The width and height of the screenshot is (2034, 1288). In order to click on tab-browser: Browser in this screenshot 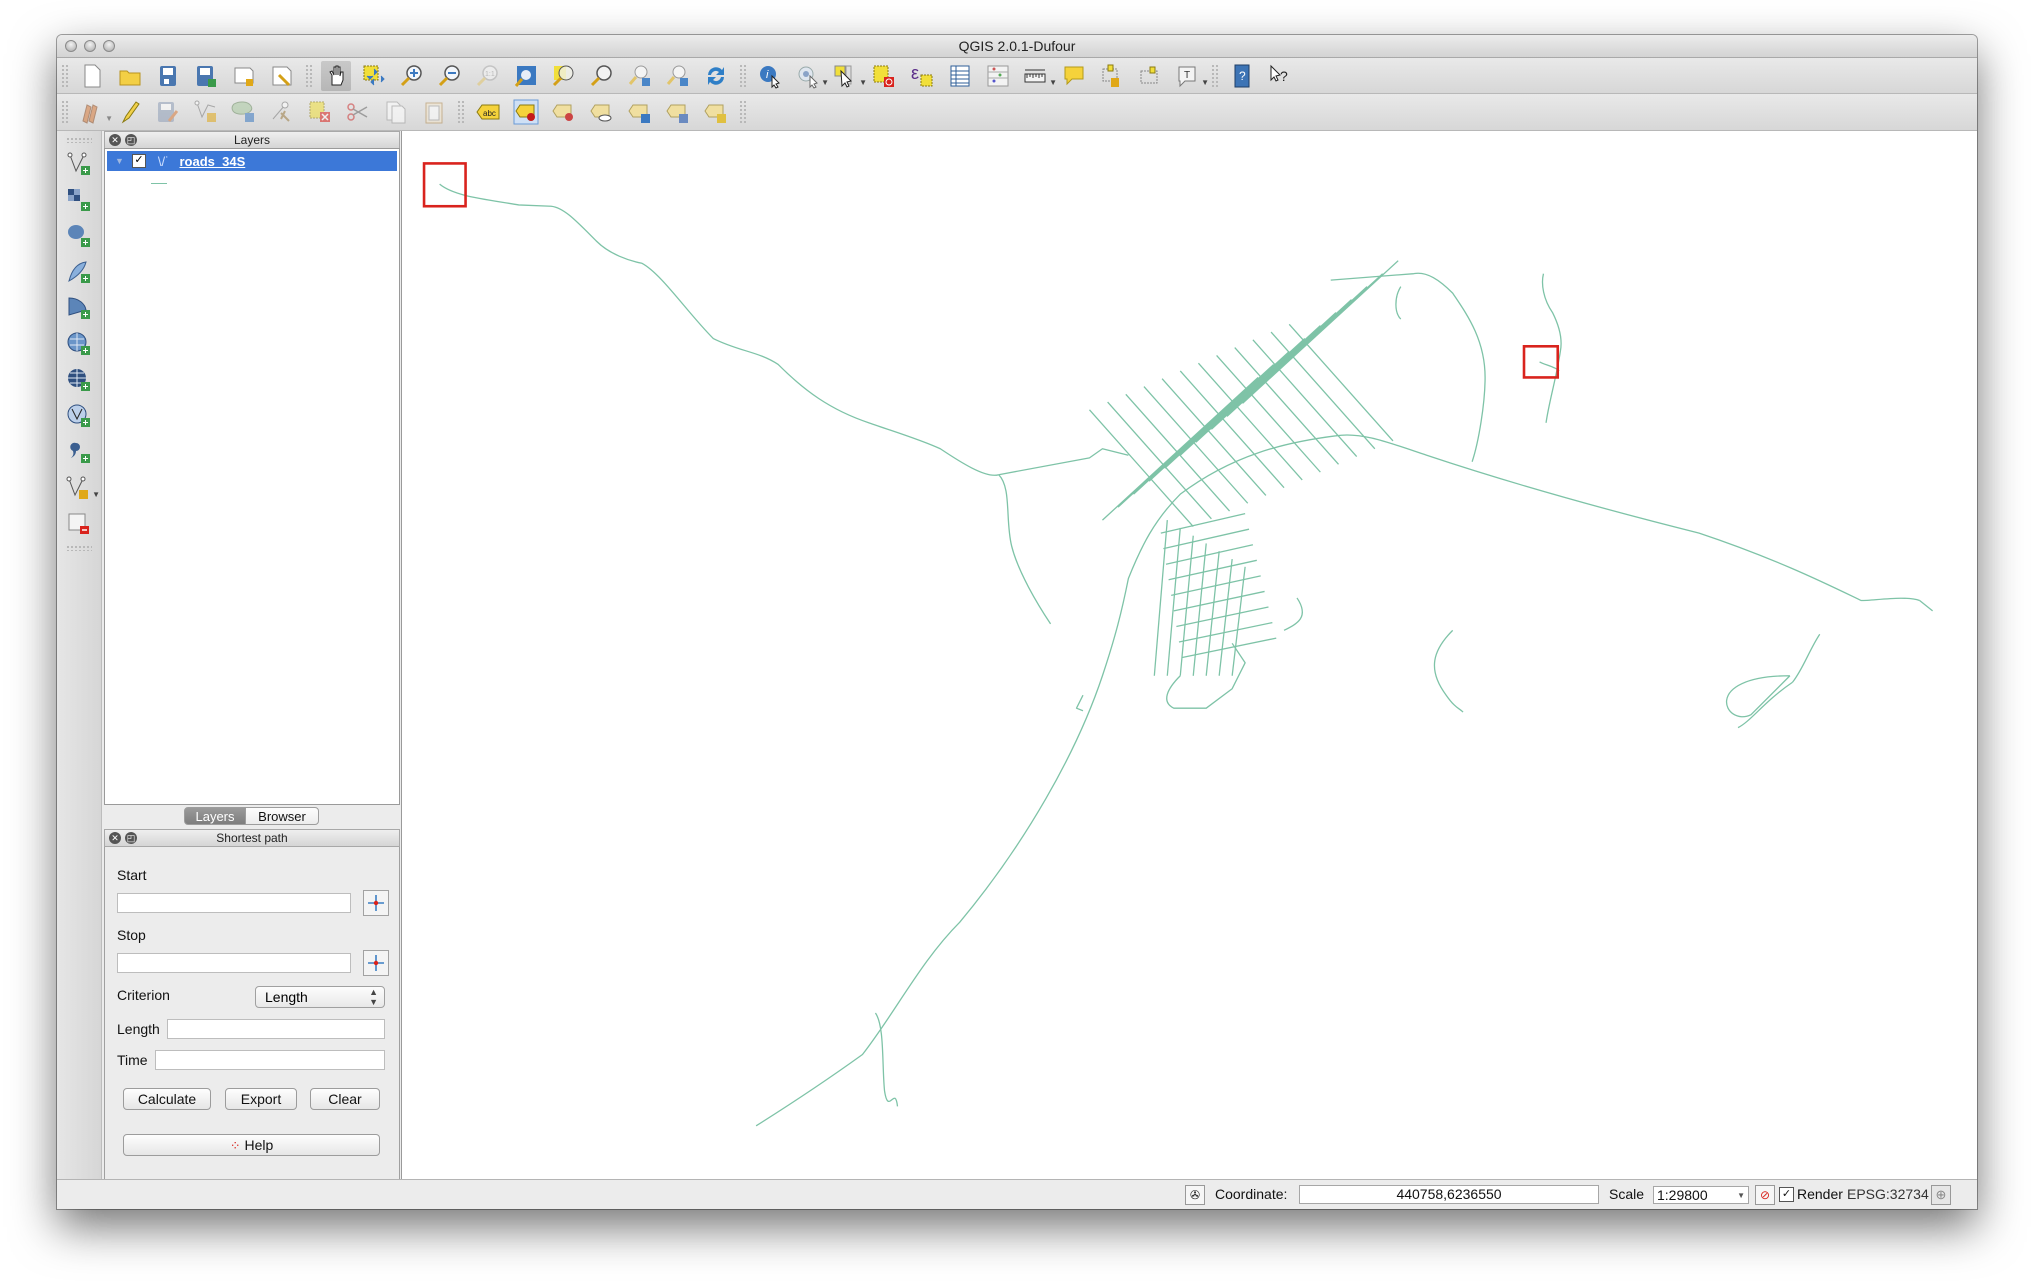, I will do `click(282, 816)`.